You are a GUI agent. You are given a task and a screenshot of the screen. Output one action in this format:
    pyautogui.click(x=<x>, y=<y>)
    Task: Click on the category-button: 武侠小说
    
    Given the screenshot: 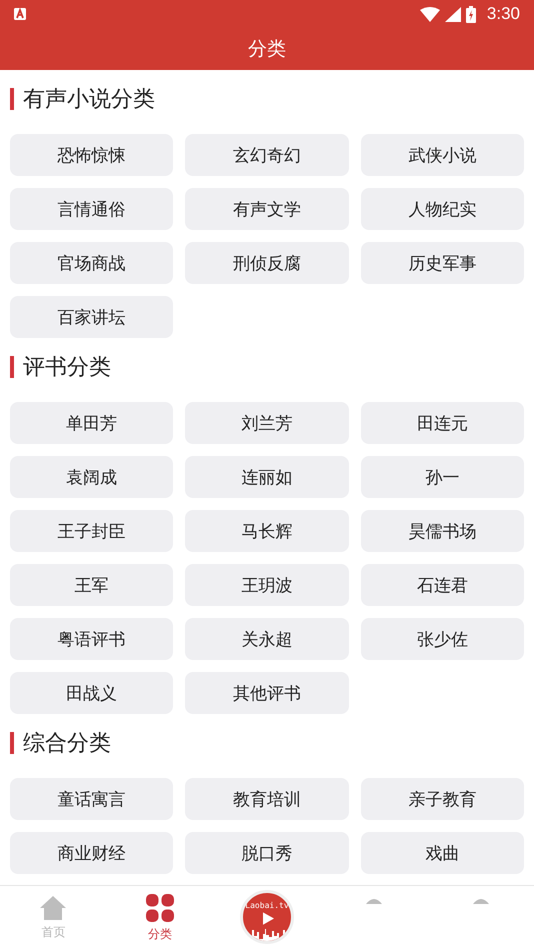 What is the action you would take?
    pyautogui.click(x=442, y=155)
    